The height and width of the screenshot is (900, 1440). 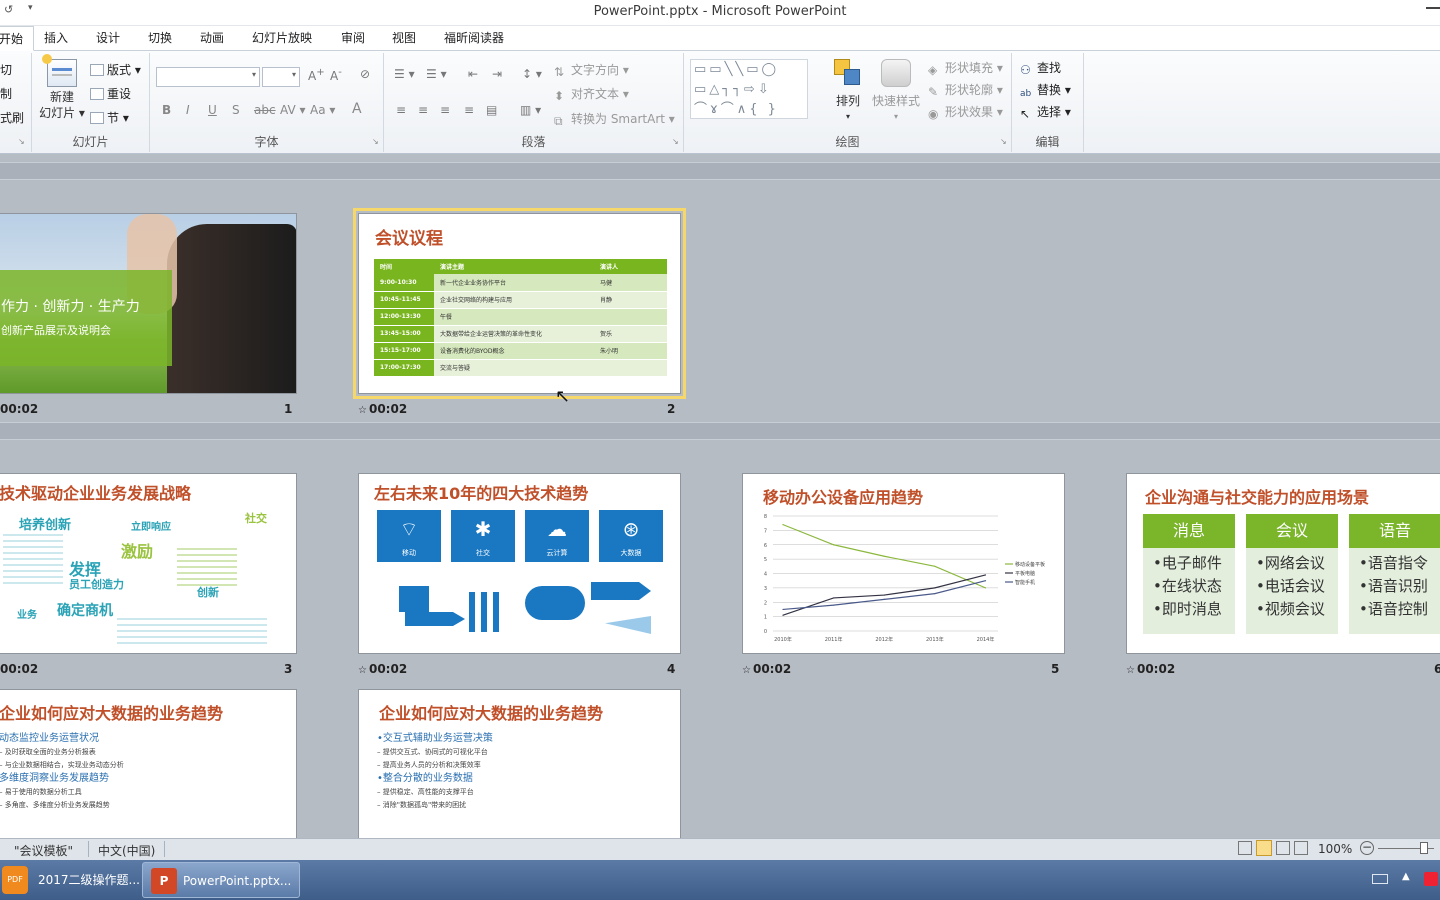 What do you see at coordinates (365, 74) in the screenshot?
I see `clear-format-icon: ⊘` at bounding box center [365, 74].